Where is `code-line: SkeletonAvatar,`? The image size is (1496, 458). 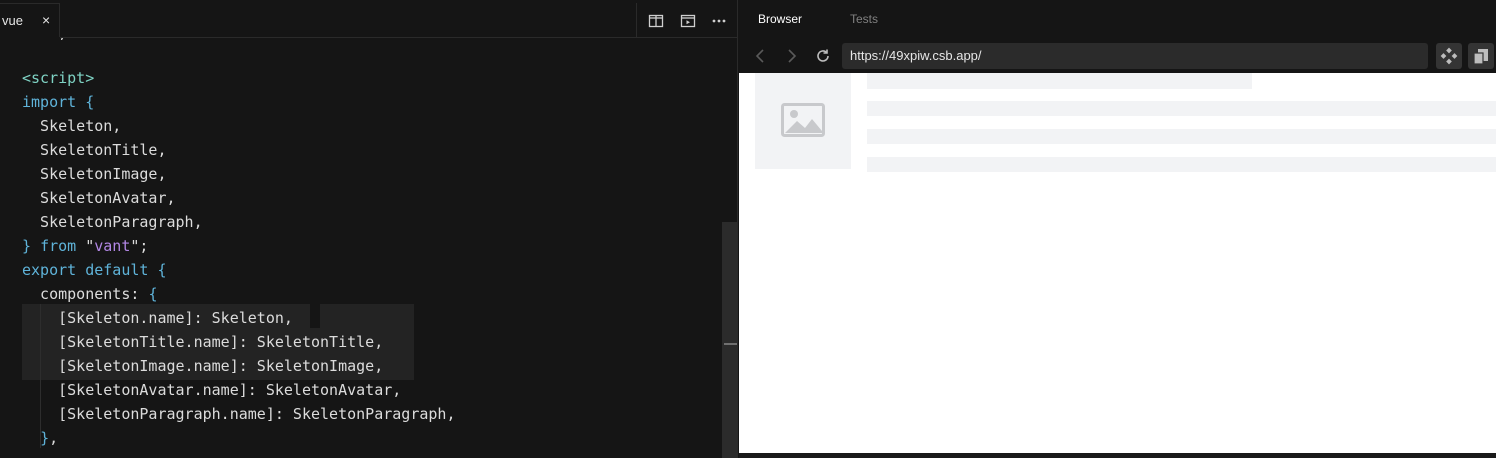
code-line: SkeletonAvatar, is located at coordinates (99, 198).